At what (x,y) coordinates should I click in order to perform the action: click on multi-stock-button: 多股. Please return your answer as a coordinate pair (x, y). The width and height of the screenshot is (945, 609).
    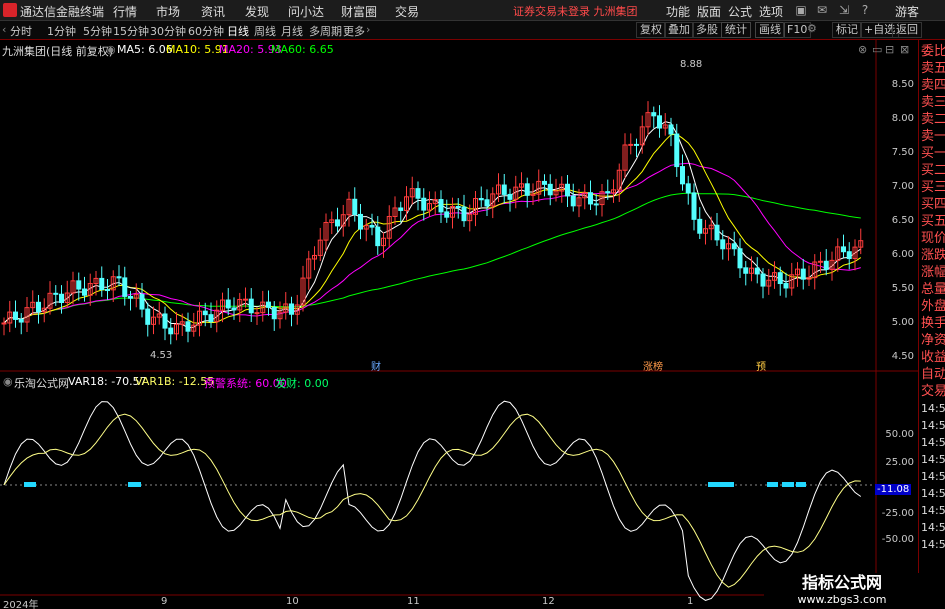
    Looking at the image, I should click on (707, 30).